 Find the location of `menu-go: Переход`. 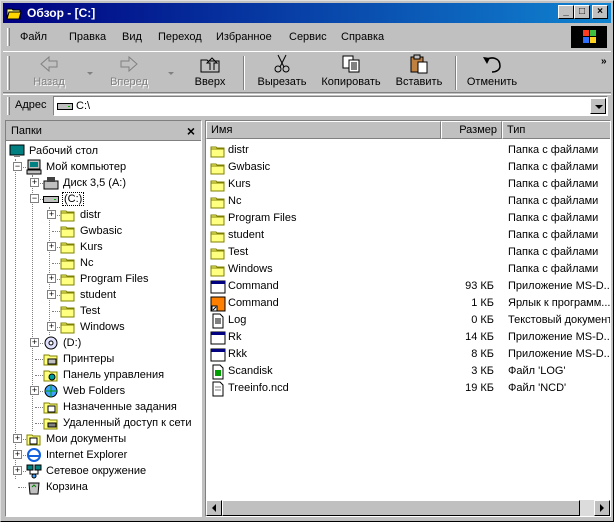

menu-go: Переход is located at coordinates (180, 37).